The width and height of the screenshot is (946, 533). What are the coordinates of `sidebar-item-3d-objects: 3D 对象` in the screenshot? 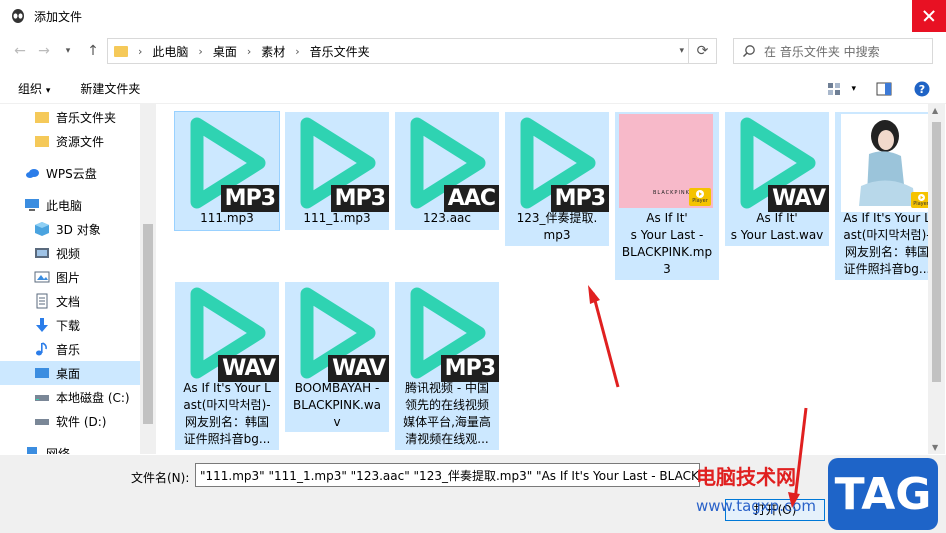 It's located at (70, 229).